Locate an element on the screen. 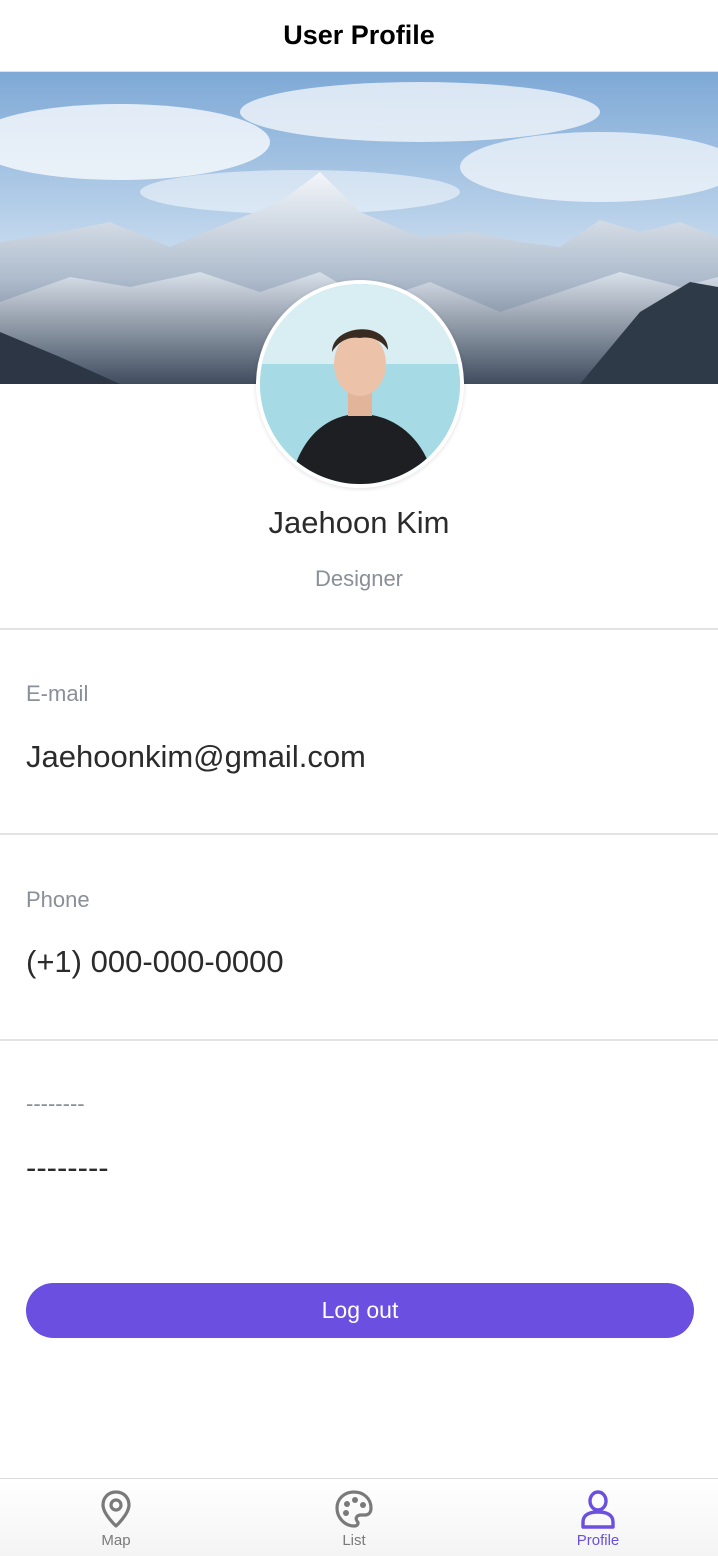 This screenshot has width=718, height=1556. page-title: User Profile is located at coordinates (359, 35).